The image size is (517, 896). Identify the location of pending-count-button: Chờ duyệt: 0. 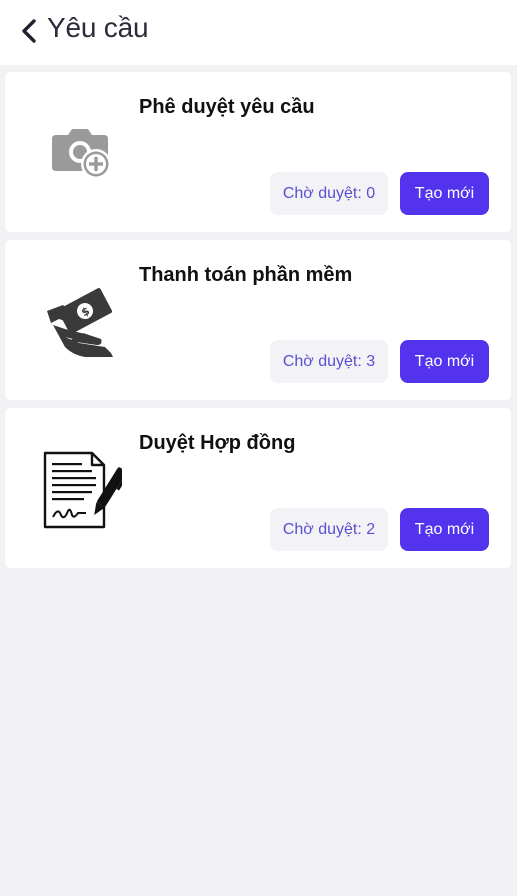
(329, 193).